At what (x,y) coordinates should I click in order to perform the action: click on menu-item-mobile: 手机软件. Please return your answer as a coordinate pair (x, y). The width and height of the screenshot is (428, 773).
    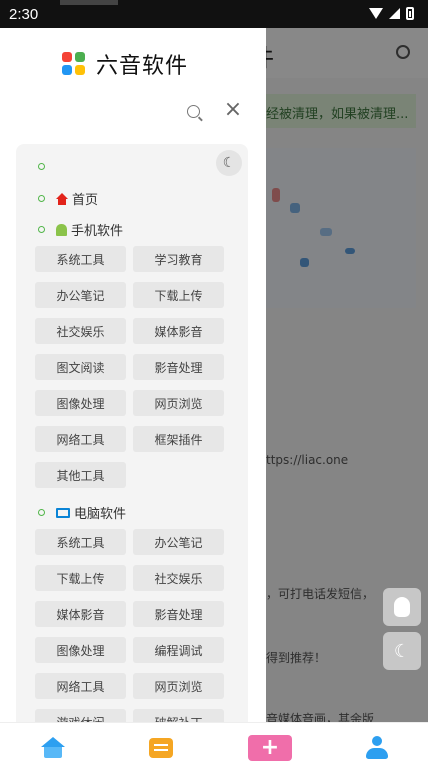
    Looking at the image, I should click on (89, 229).